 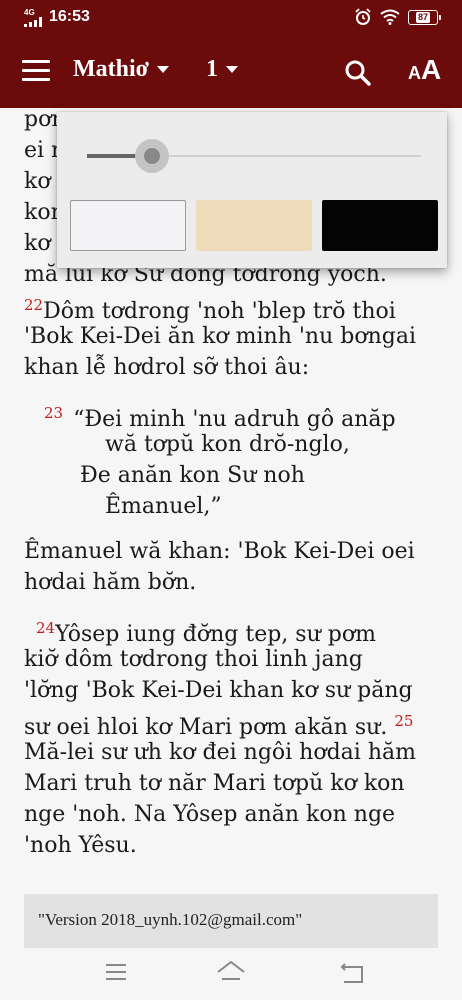 What do you see at coordinates (113, 156) in the screenshot?
I see `font-size-slider-fill` at bounding box center [113, 156].